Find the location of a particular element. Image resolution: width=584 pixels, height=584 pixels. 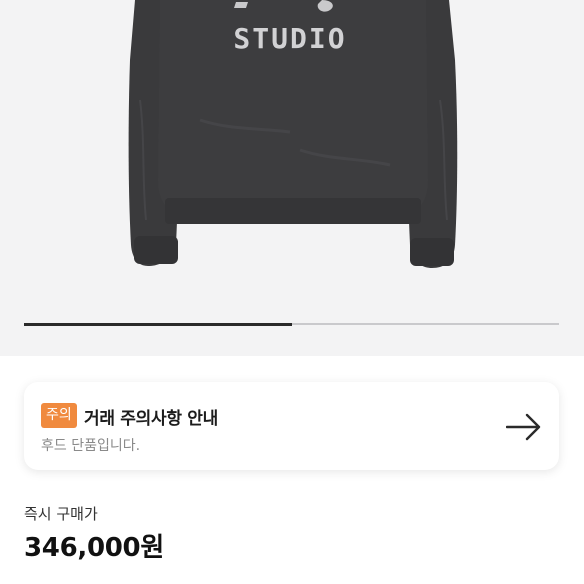

caution-badge: 주의 is located at coordinates (59, 415).